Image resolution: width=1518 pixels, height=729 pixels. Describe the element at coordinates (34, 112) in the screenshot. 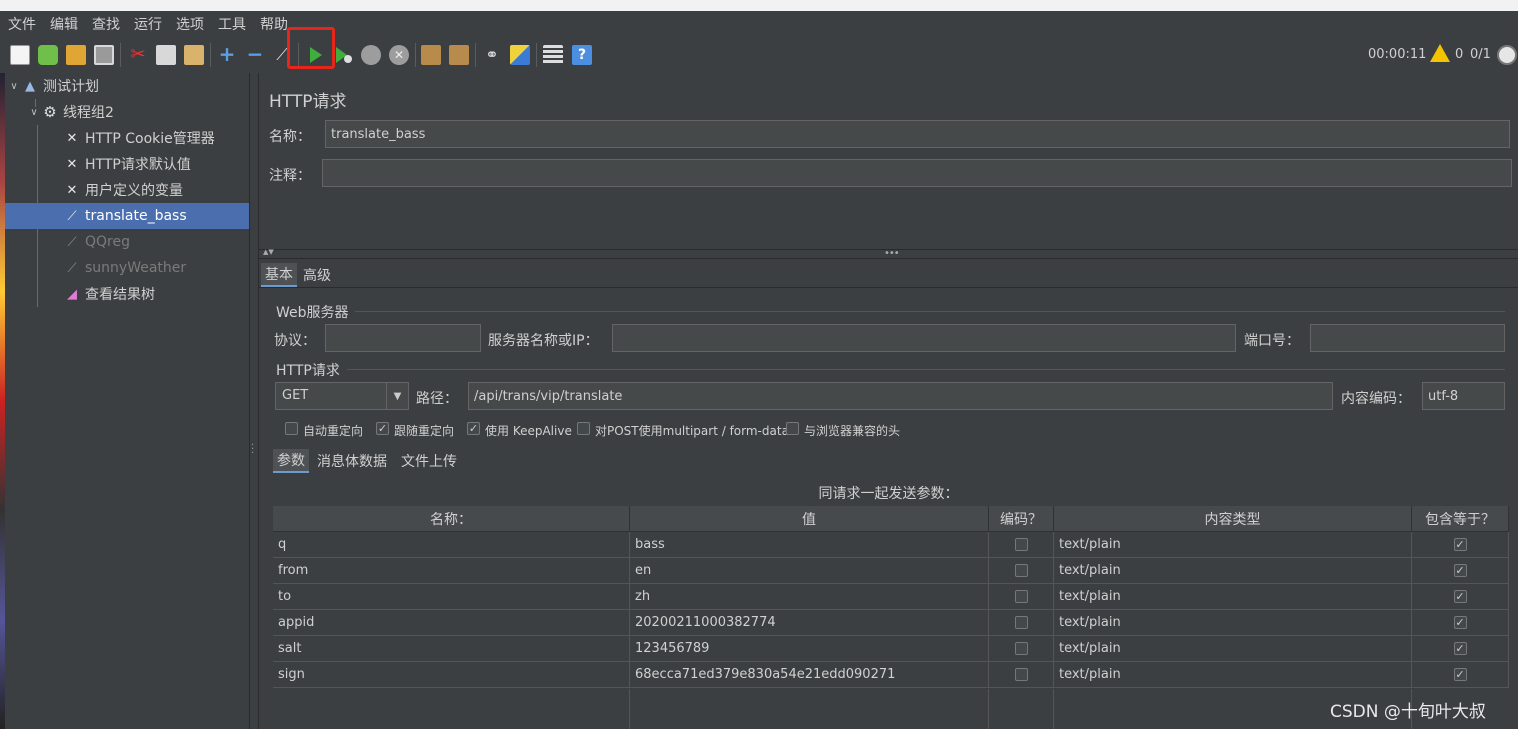

I see `chevron-down-icon: ∨` at that location.